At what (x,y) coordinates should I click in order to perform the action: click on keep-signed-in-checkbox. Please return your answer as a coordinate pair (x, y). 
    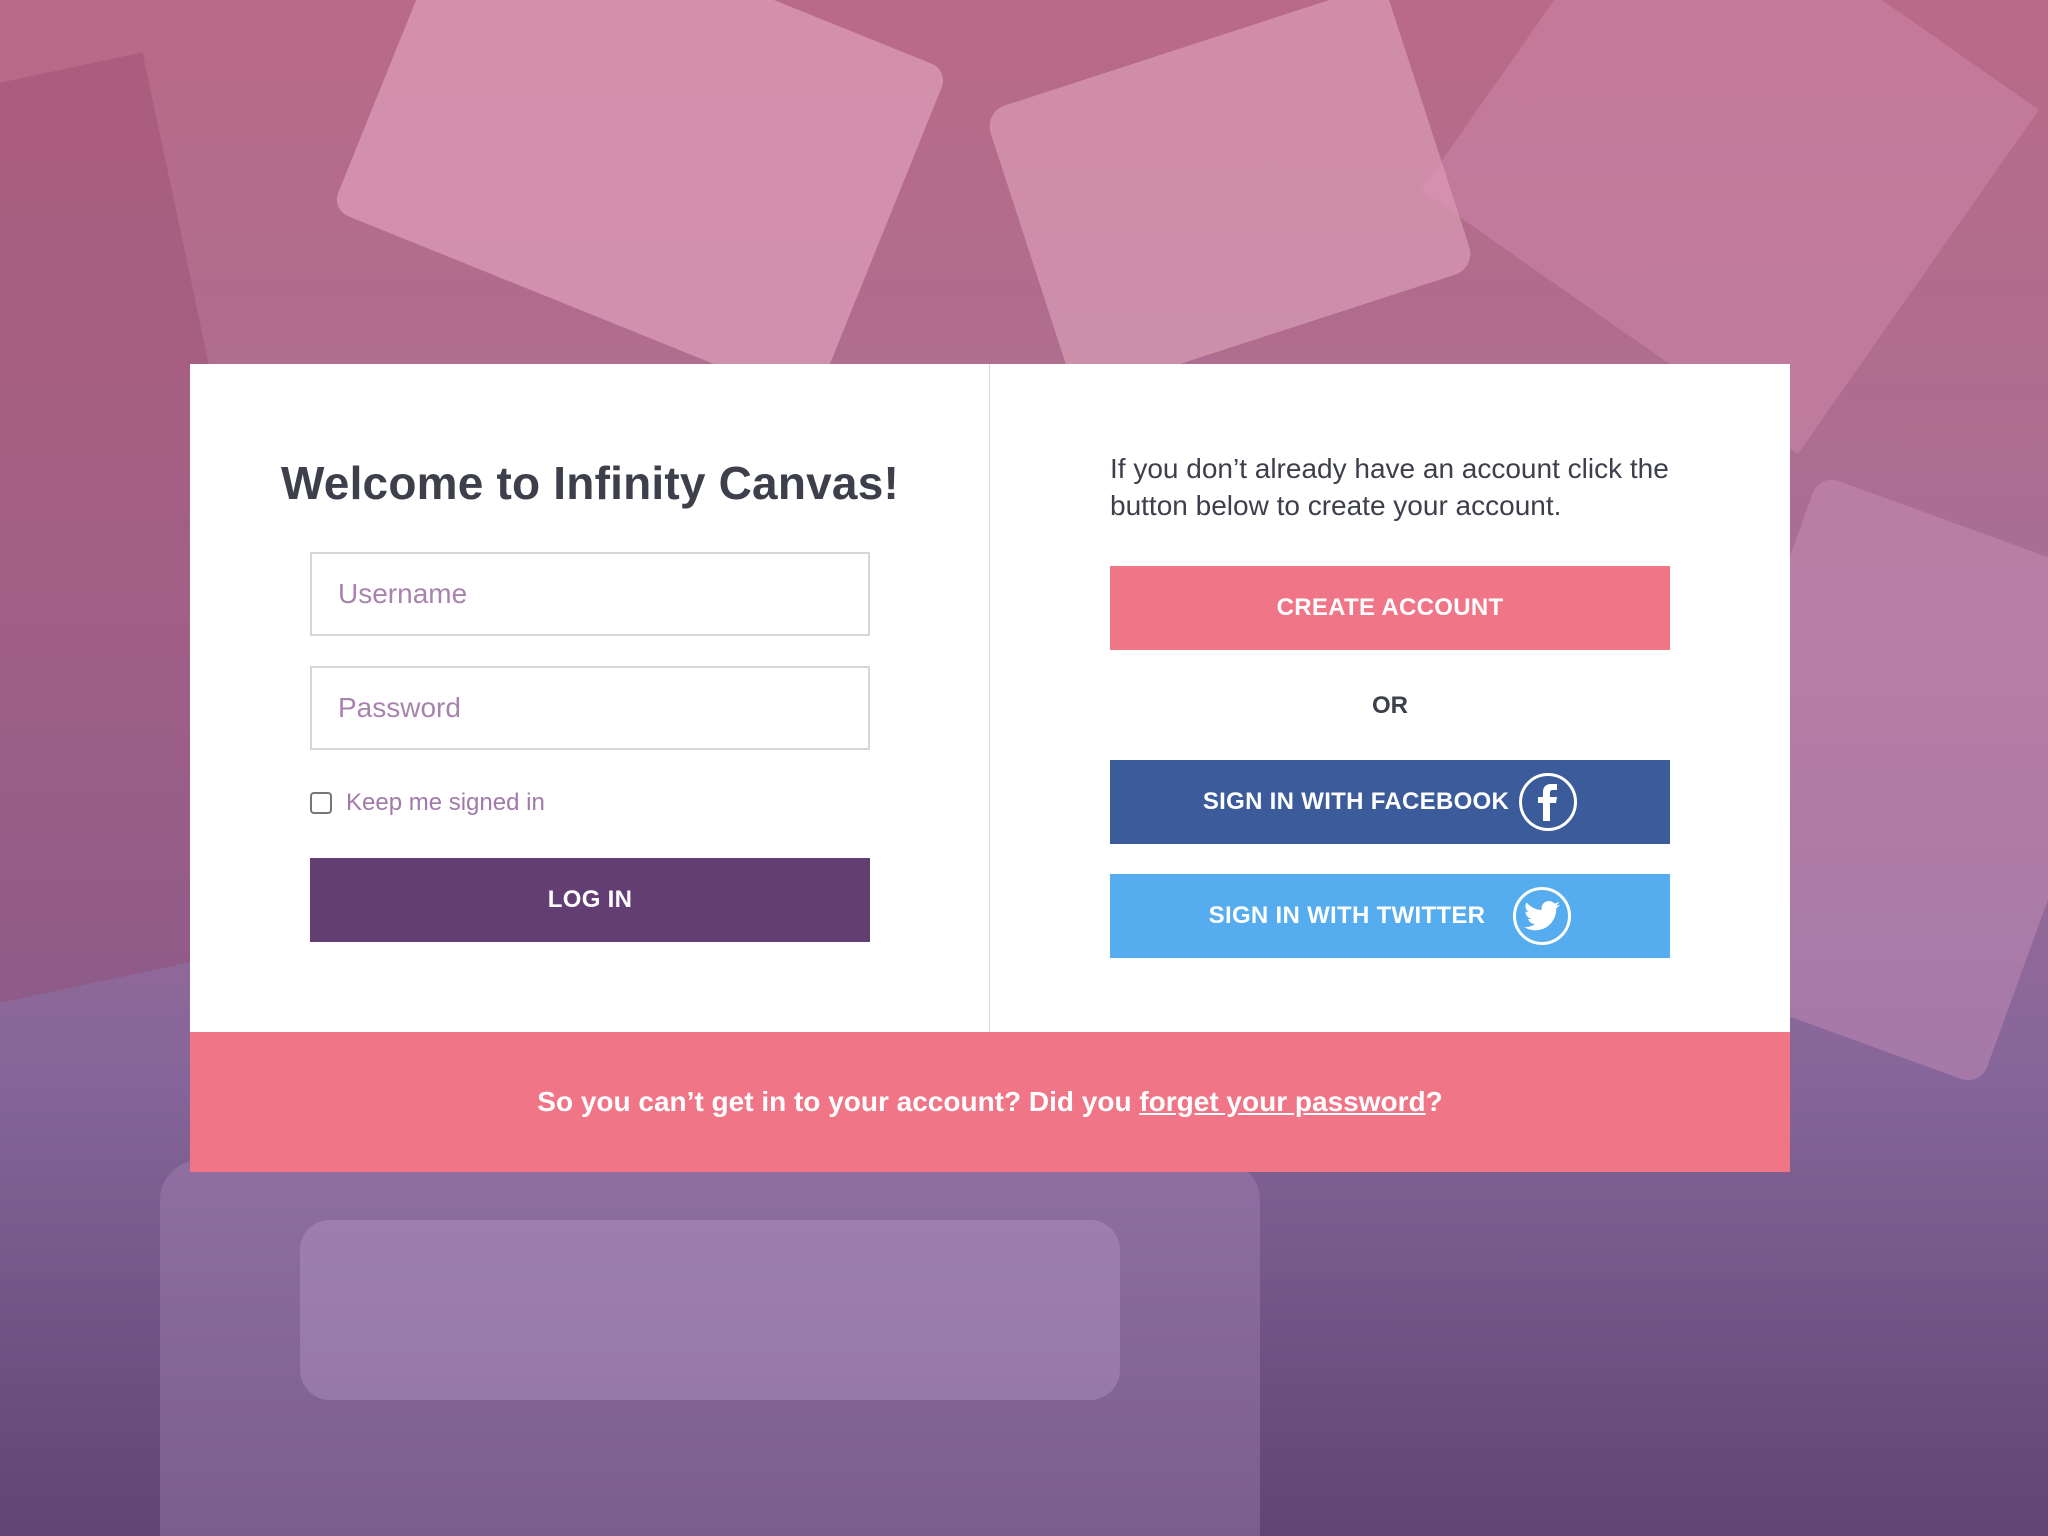
    Looking at the image, I should click on (321, 803).